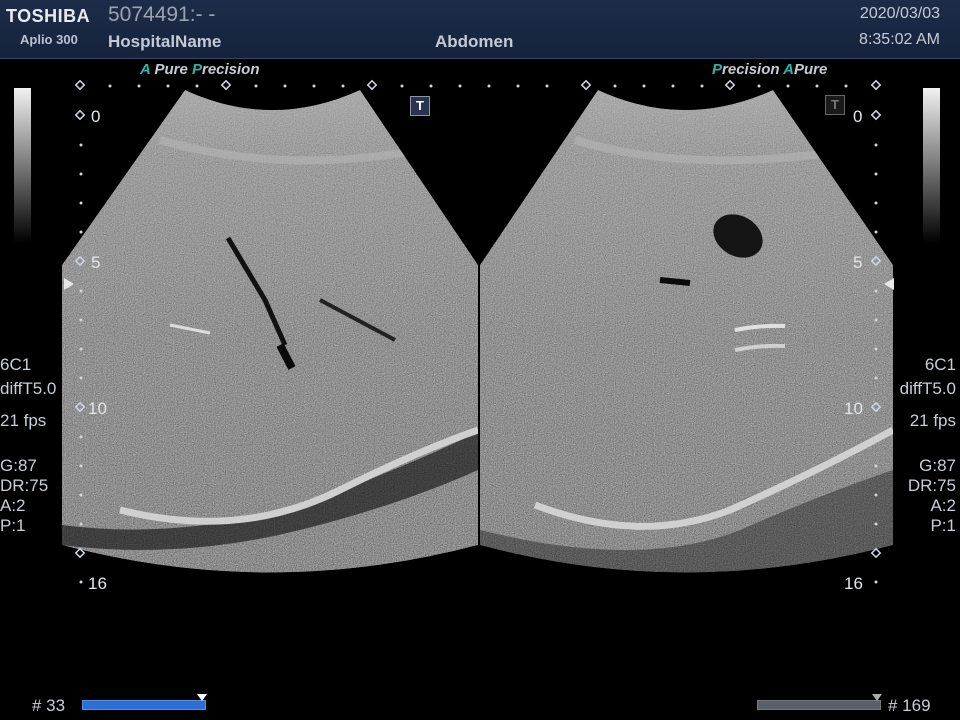  Describe the element at coordinates (13, 505) in the screenshot. I see `left-a-value: A:2` at that location.